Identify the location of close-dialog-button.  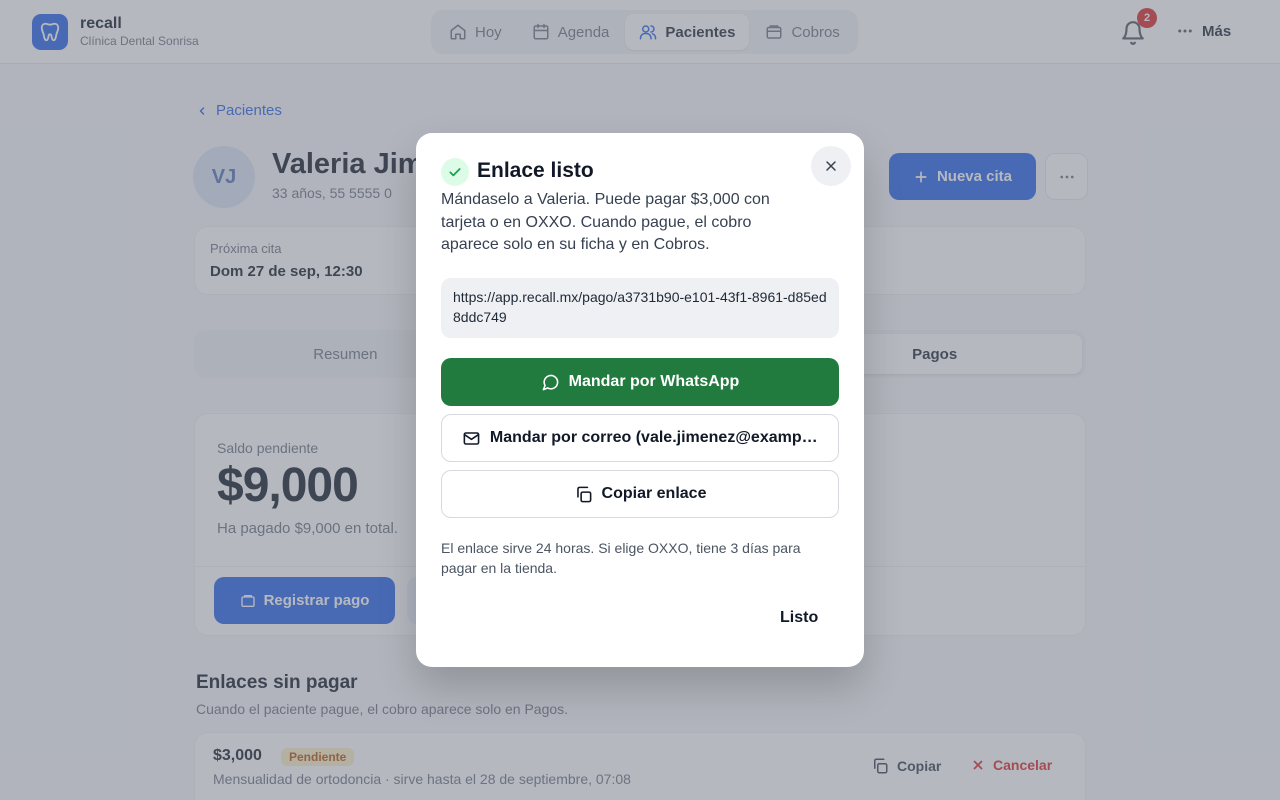
(831, 166).